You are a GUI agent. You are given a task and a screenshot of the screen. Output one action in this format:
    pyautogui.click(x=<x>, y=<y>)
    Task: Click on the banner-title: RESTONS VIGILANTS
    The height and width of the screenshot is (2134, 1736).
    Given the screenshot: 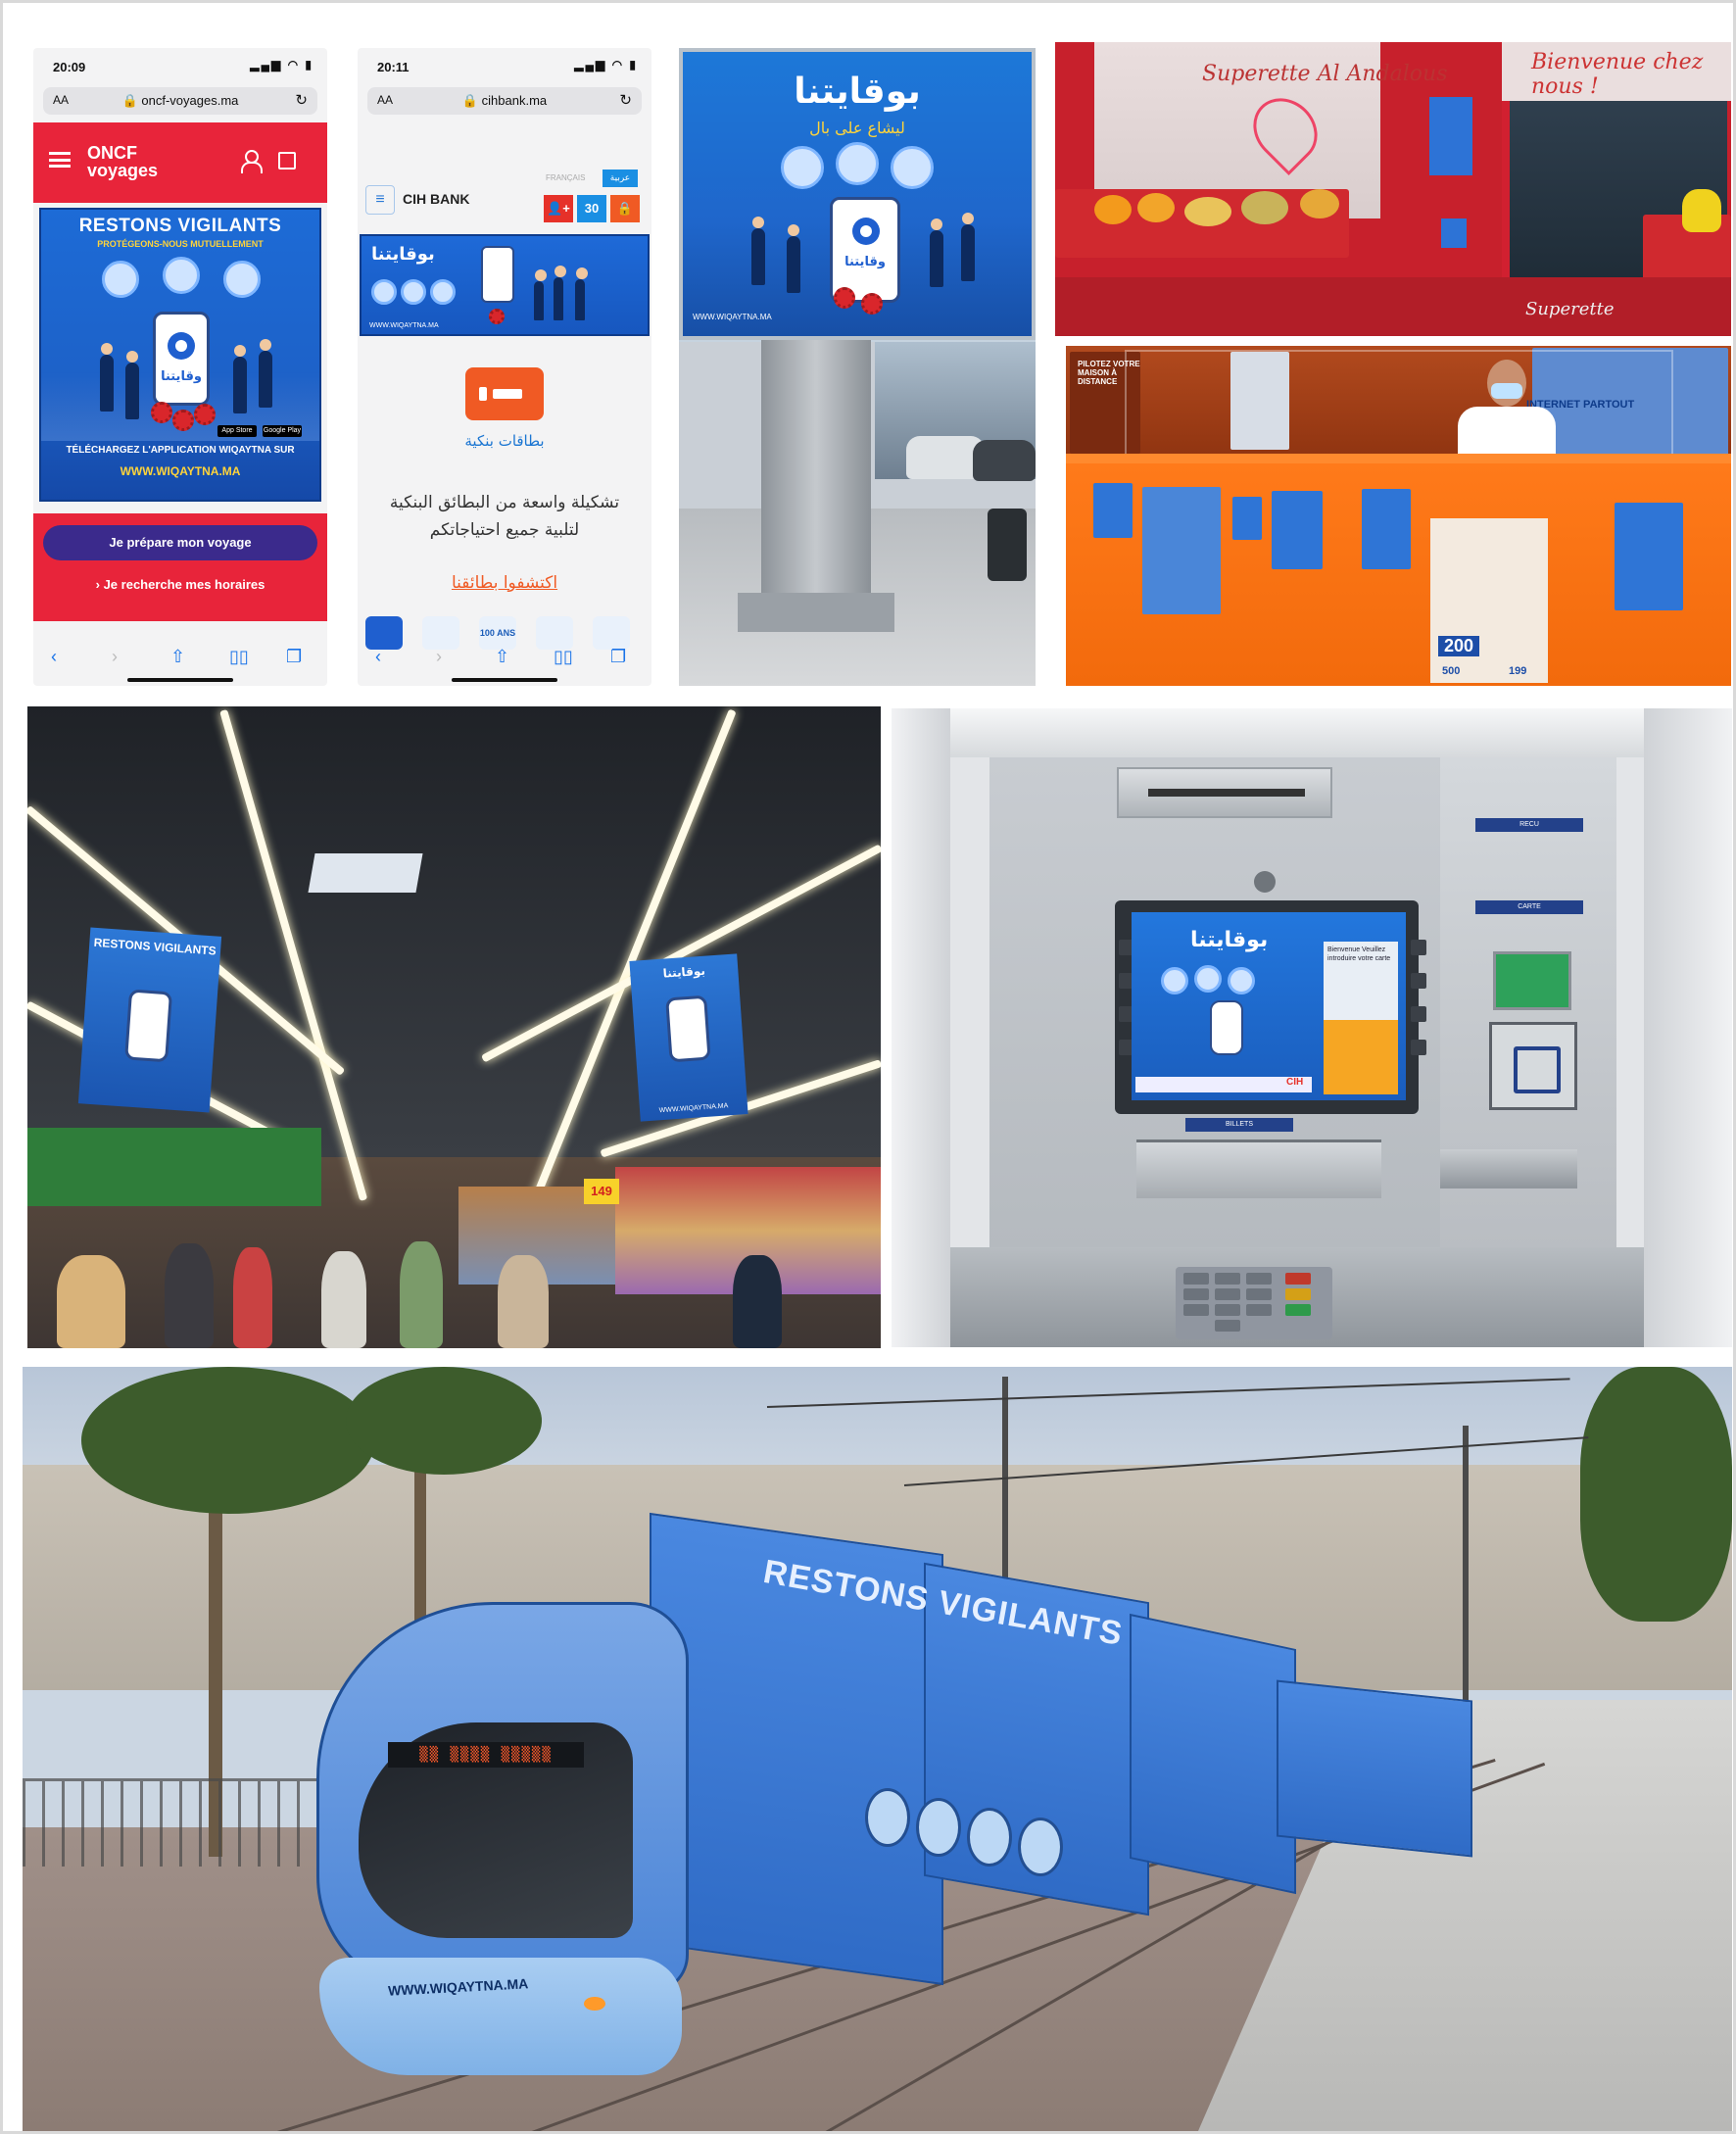 What is the action you would take?
    pyautogui.click(x=180, y=226)
    